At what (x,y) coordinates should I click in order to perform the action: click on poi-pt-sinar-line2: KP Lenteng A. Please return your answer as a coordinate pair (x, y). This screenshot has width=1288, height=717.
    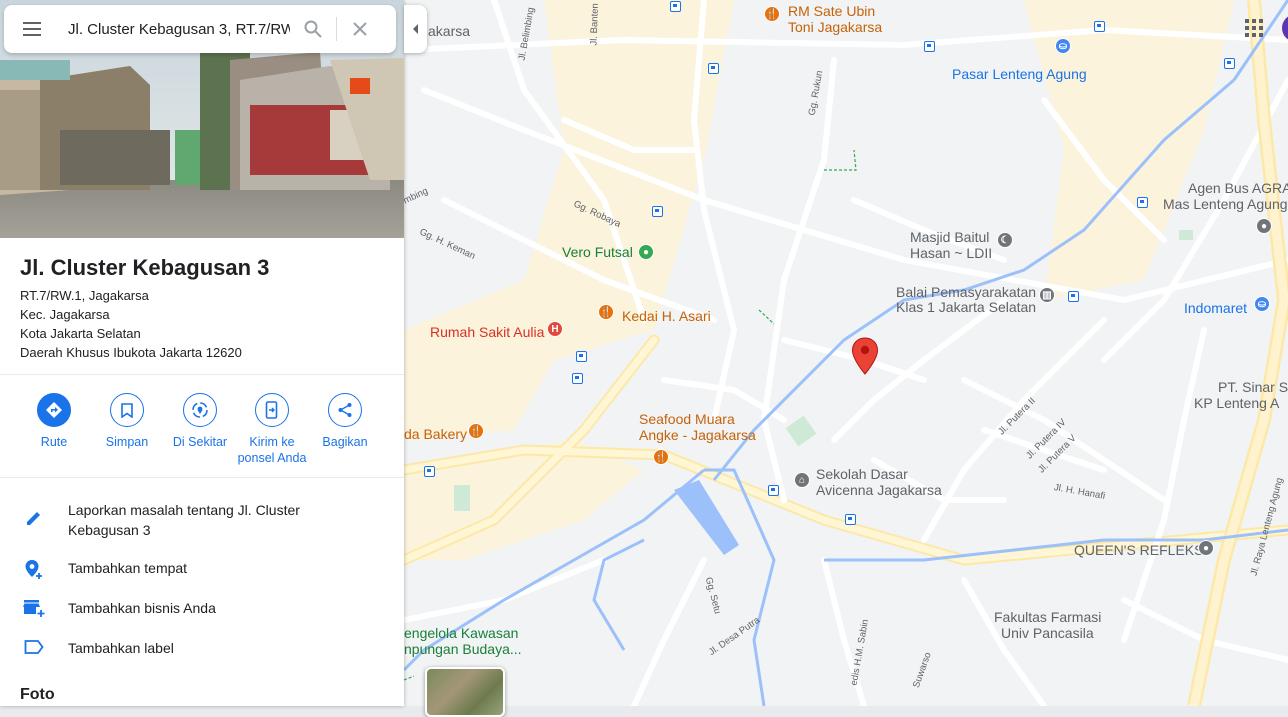
    Looking at the image, I should click on (1236, 403).